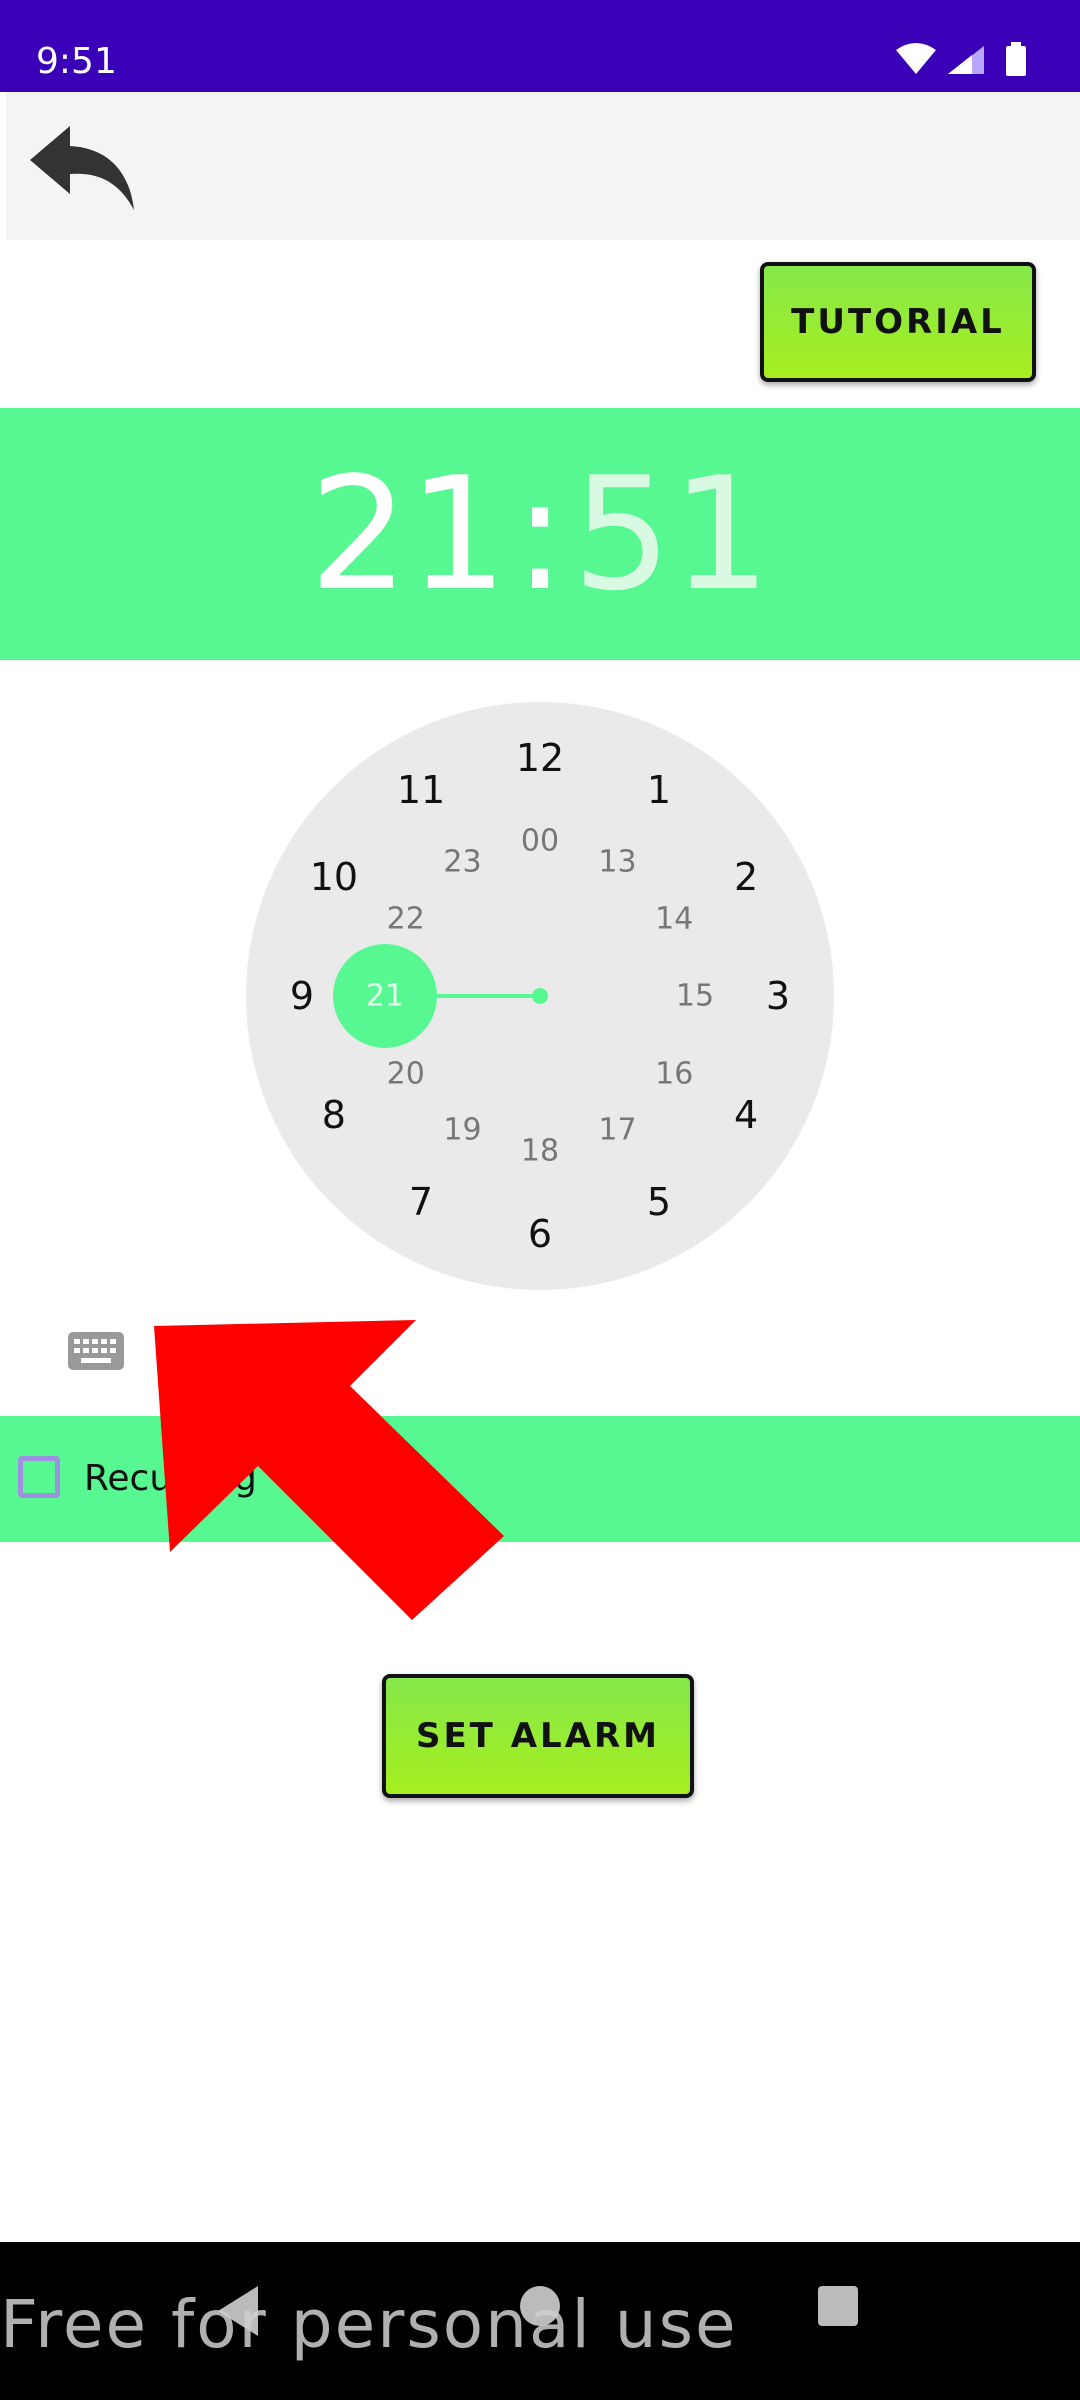 This screenshot has height=2400, width=1080. What do you see at coordinates (695, 996) in the screenshot?
I see `clock-hour-inner-15: 15` at bounding box center [695, 996].